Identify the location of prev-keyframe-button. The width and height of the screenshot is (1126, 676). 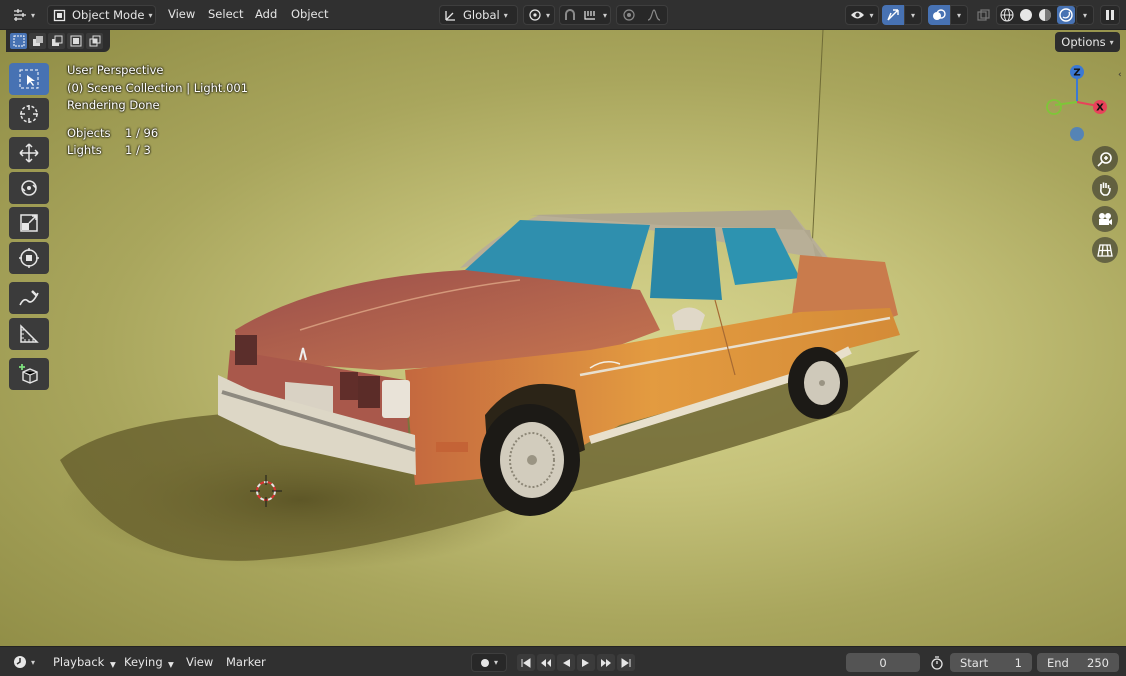
(546, 662).